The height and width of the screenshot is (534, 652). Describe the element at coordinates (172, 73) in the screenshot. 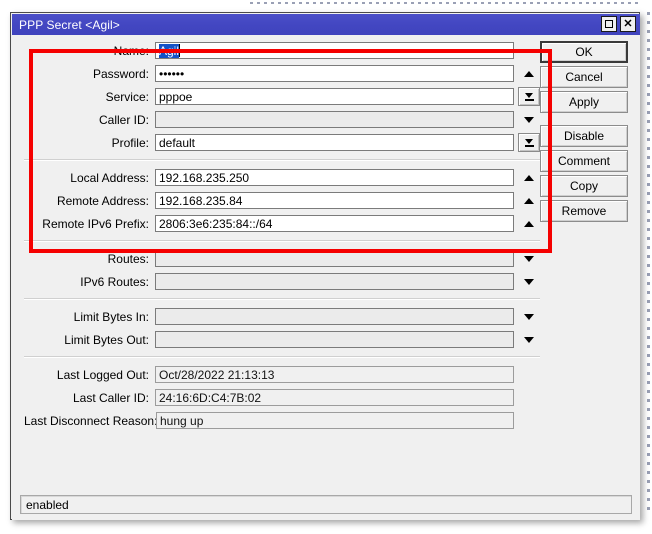

I see `field-value: ••••••` at that location.